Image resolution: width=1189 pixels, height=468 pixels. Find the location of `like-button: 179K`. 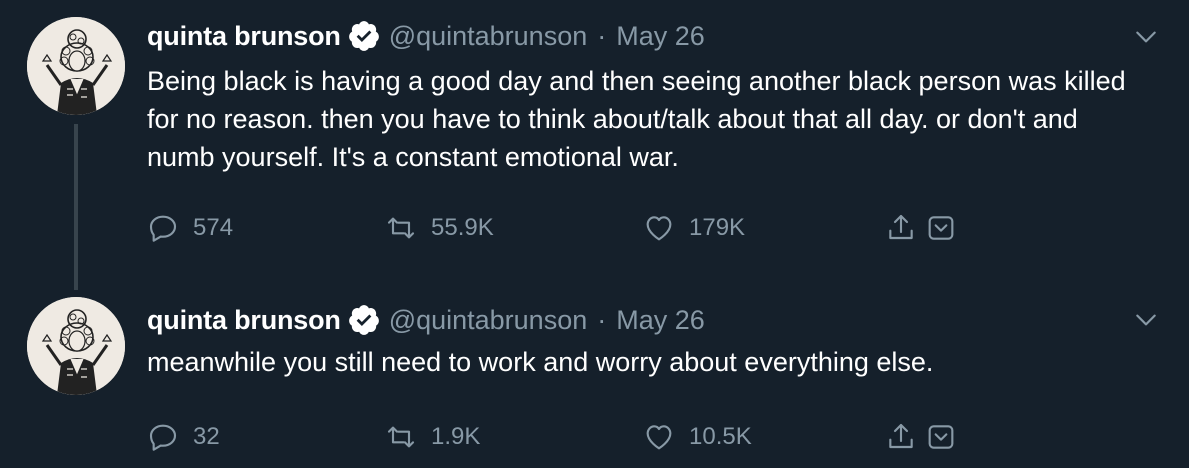

like-button: 179K is located at coordinates (694, 228).